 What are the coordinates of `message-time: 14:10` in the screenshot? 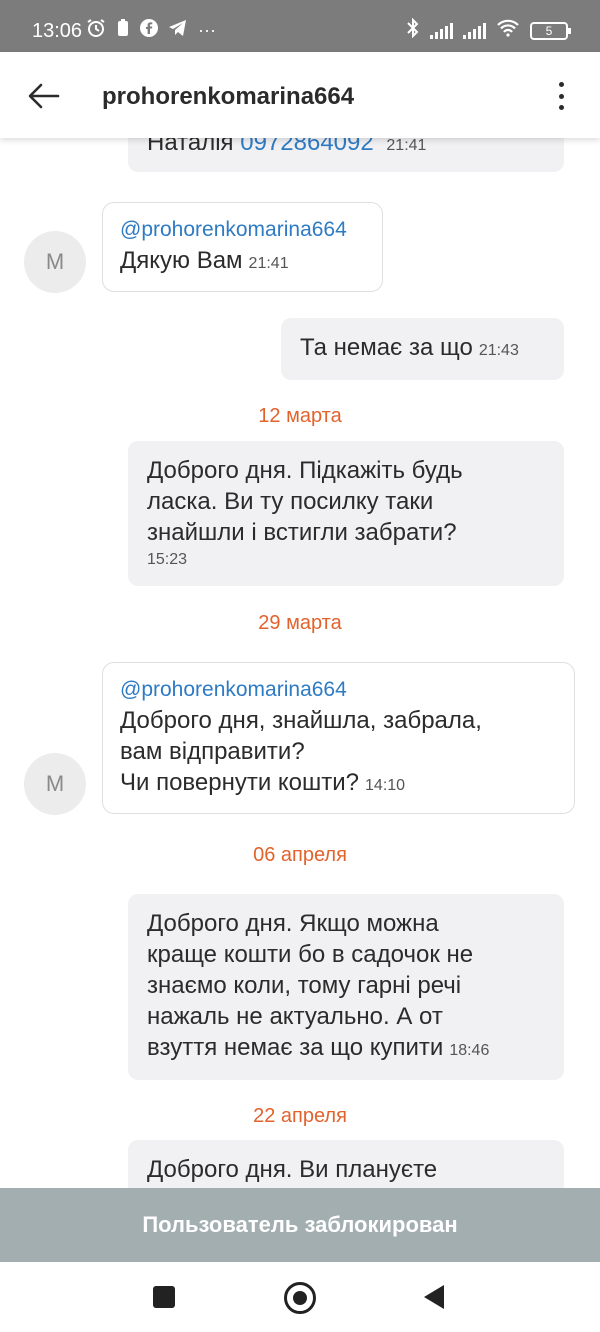 It's located at (385, 785).